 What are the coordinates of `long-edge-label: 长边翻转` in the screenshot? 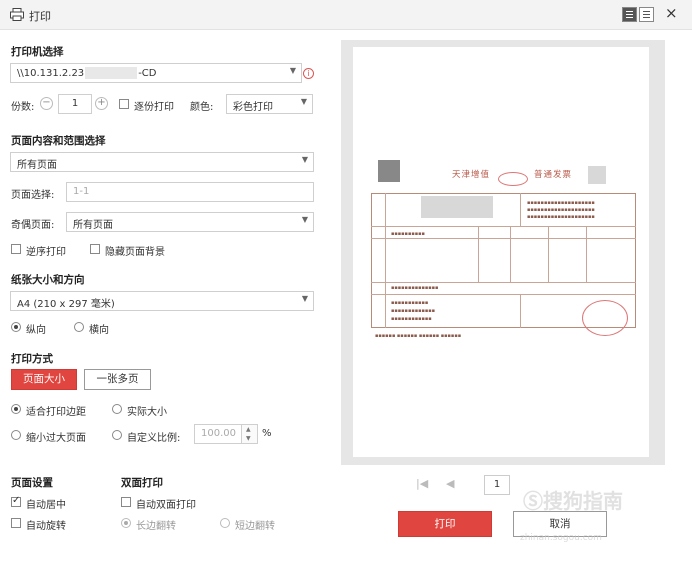 It's located at (156, 526).